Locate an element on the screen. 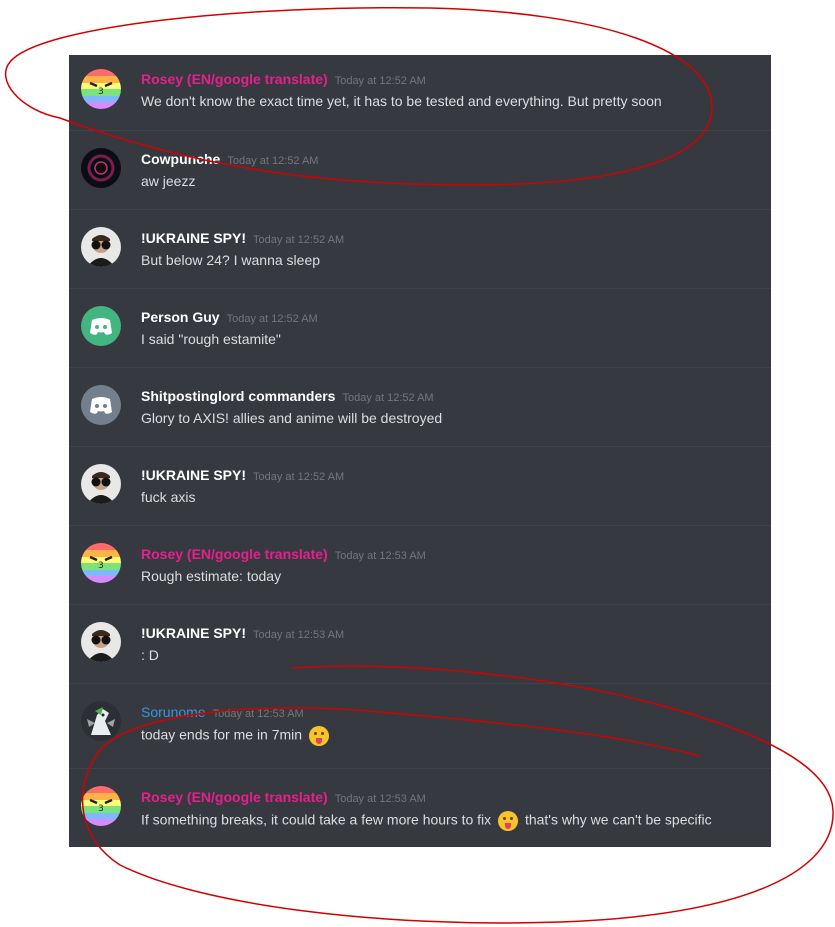  message-author: Sorunome Today at 12:53 AM is located at coordinates (222, 712).